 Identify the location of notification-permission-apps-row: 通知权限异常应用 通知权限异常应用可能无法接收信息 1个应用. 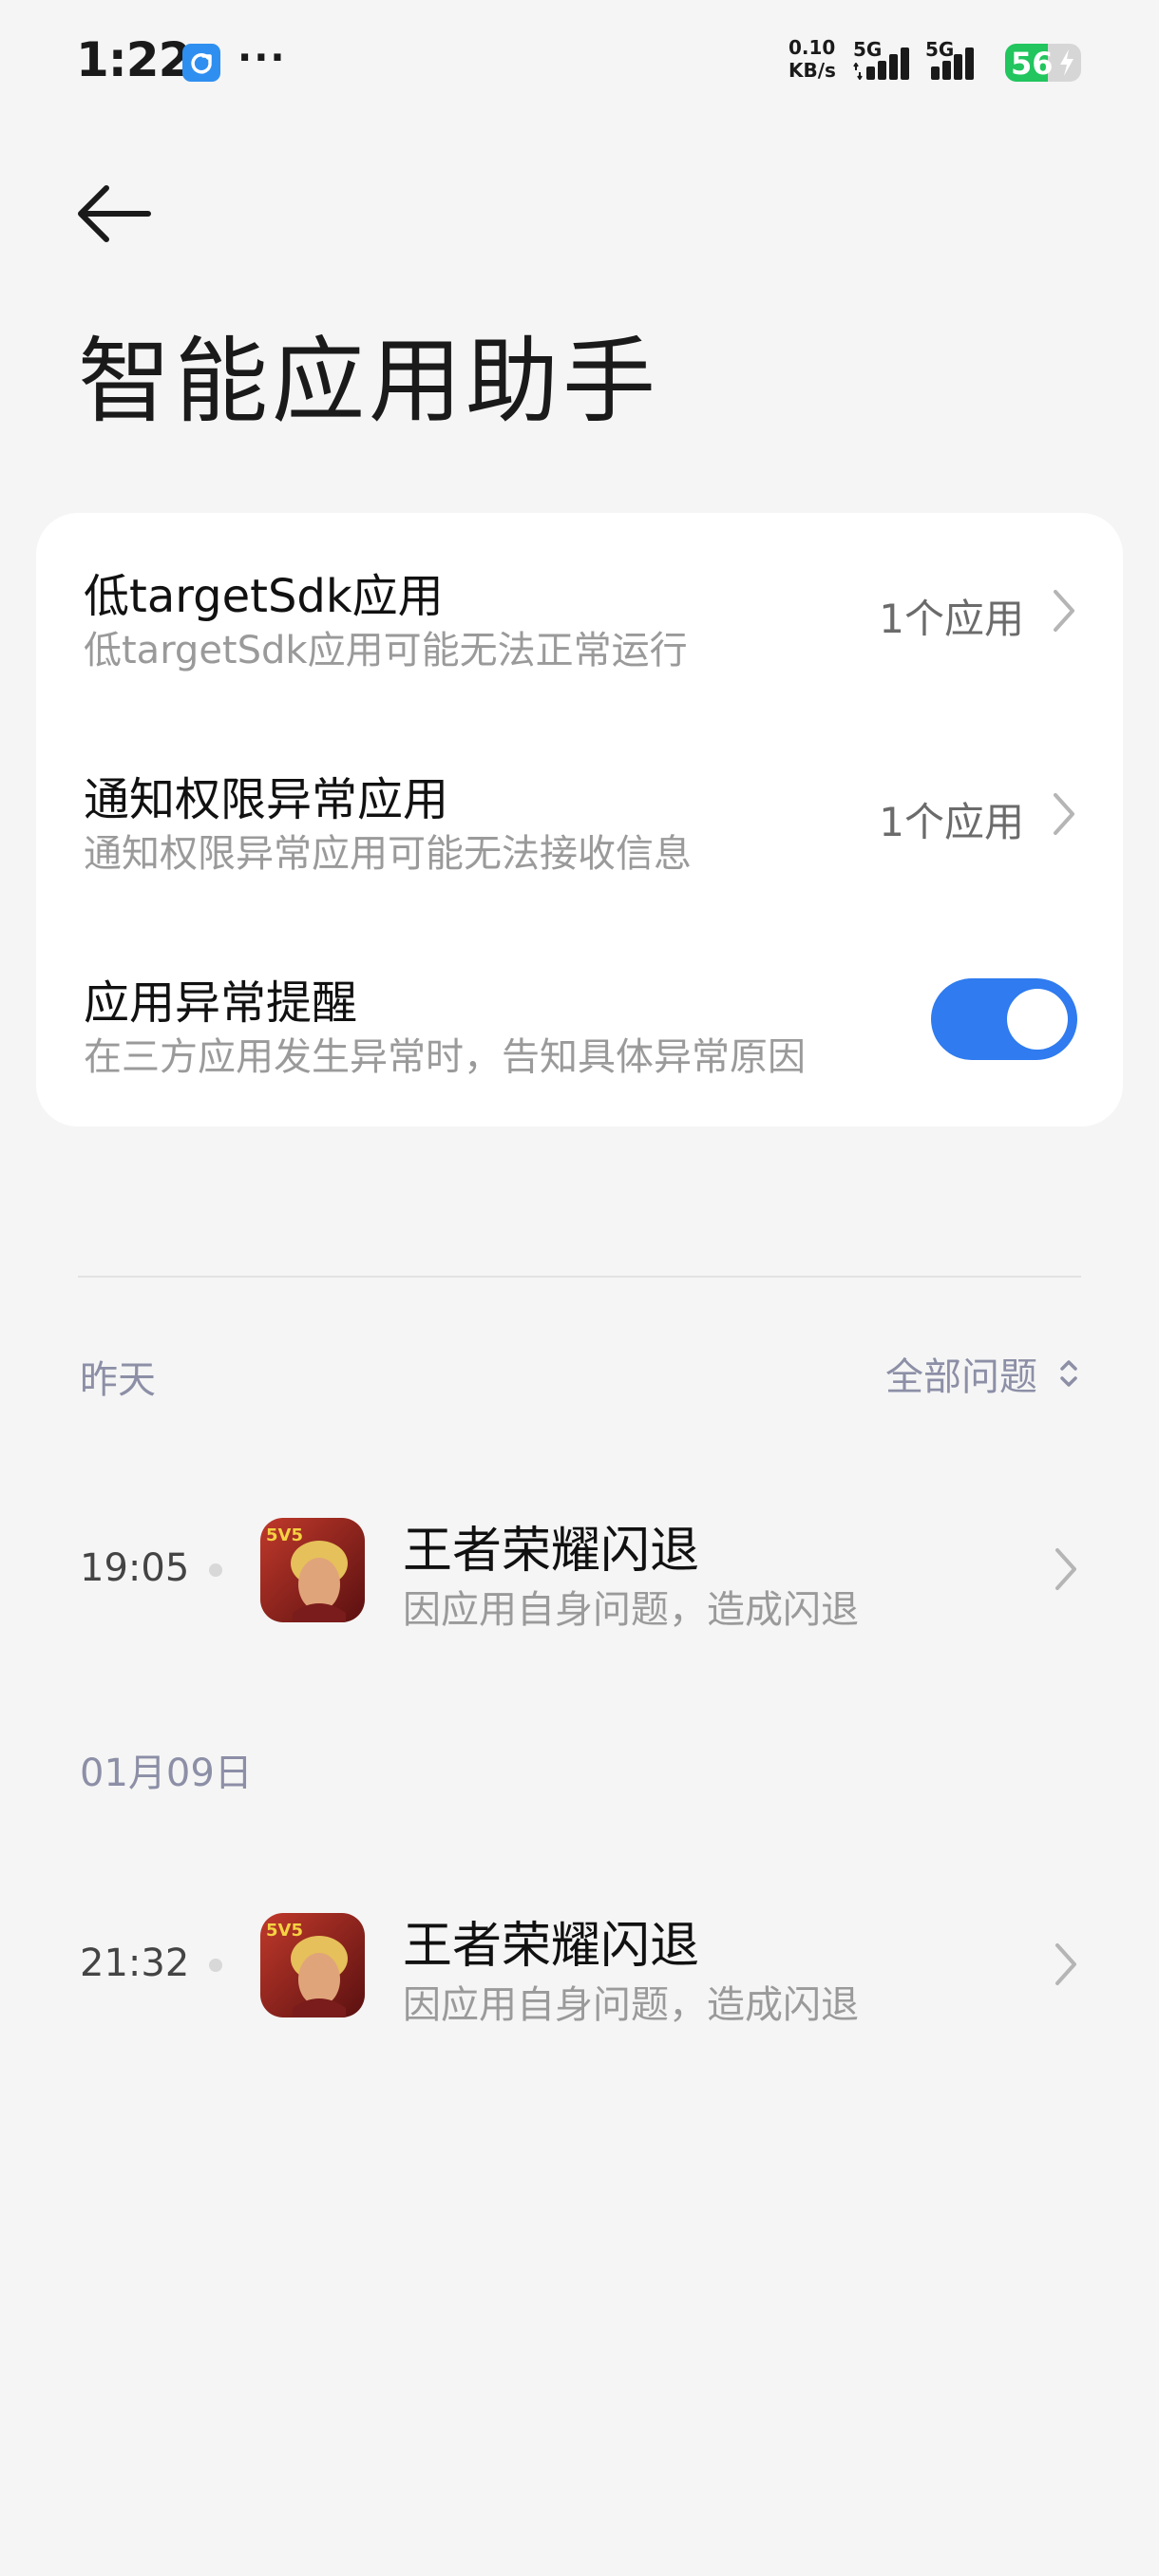
(579, 817).